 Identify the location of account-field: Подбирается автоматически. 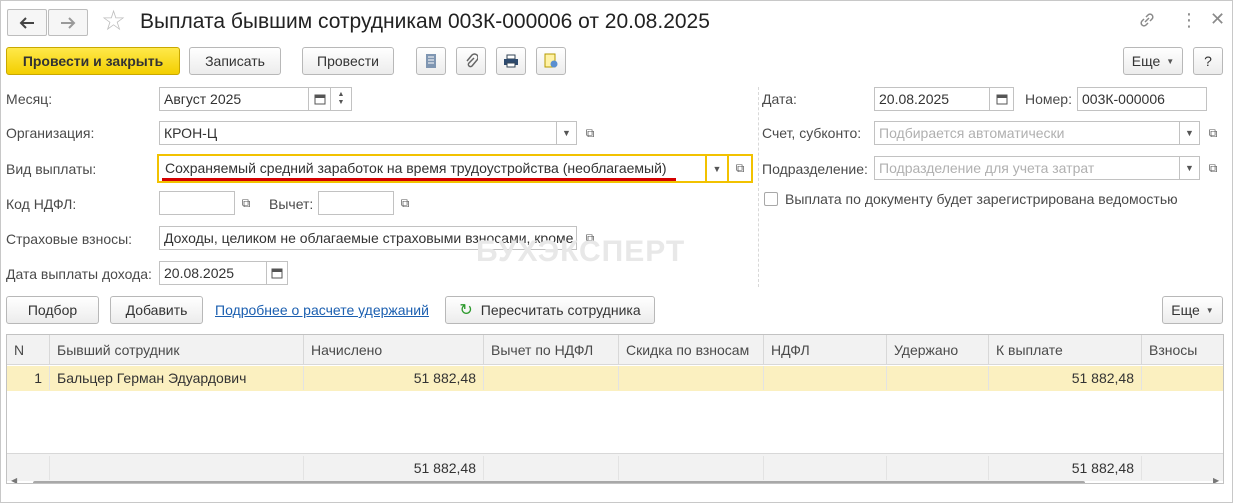
(1027, 133).